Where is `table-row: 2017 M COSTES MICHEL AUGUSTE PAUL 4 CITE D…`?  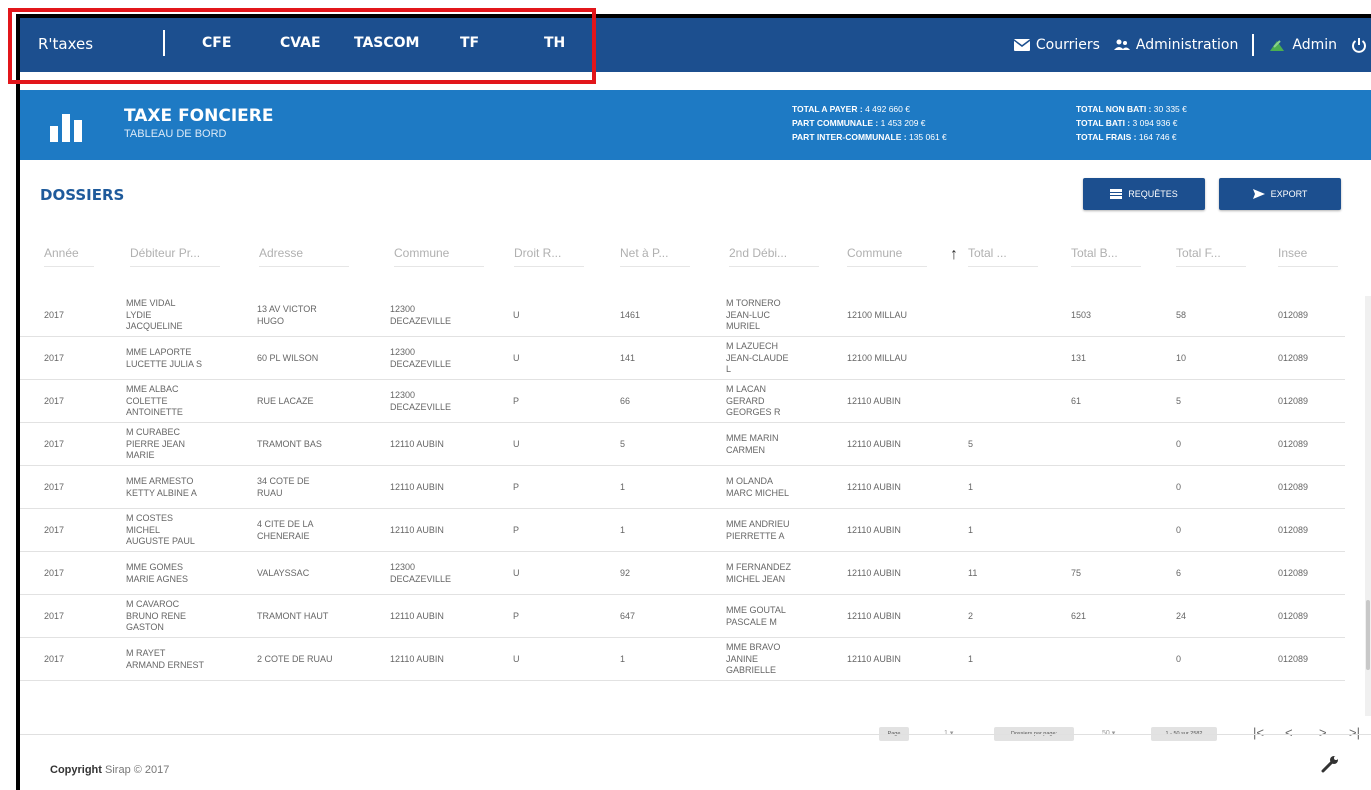
table-row: 2017 M COSTES MICHEL AUGUSTE PAUL 4 CITE D… is located at coordinates (682, 530).